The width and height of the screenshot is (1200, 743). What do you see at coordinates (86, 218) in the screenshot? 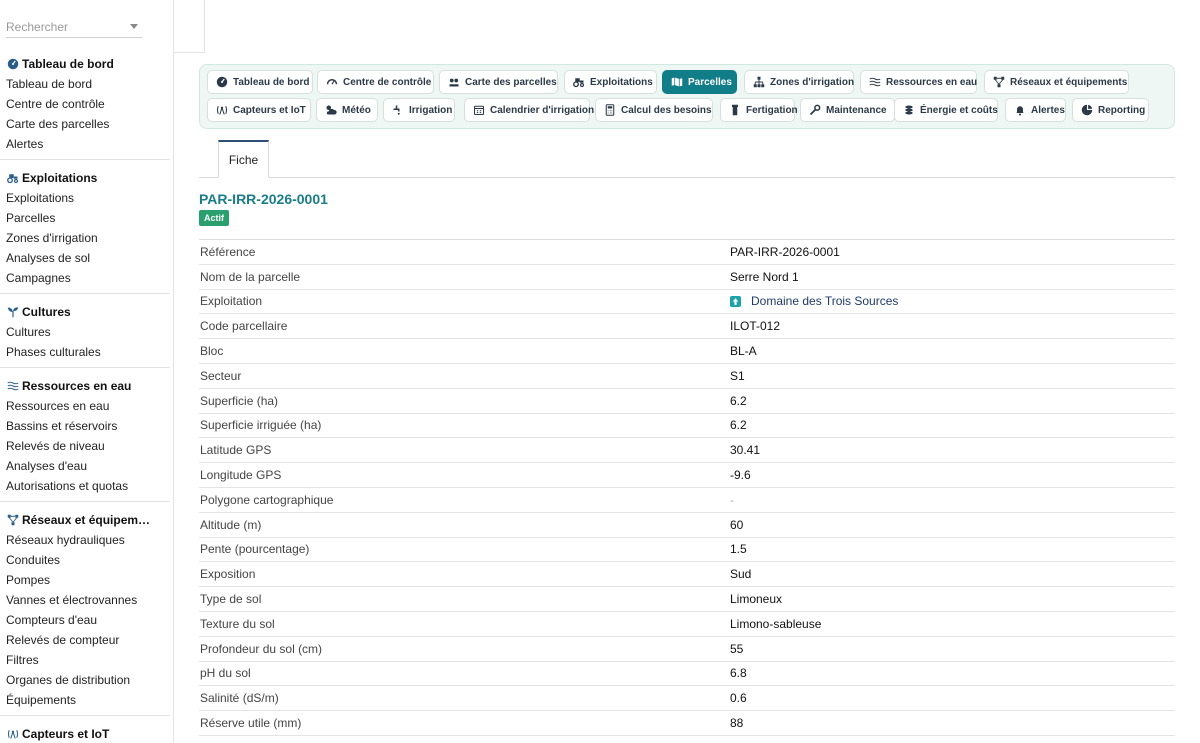
I see `sidebar-item: Parcelles` at bounding box center [86, 218].